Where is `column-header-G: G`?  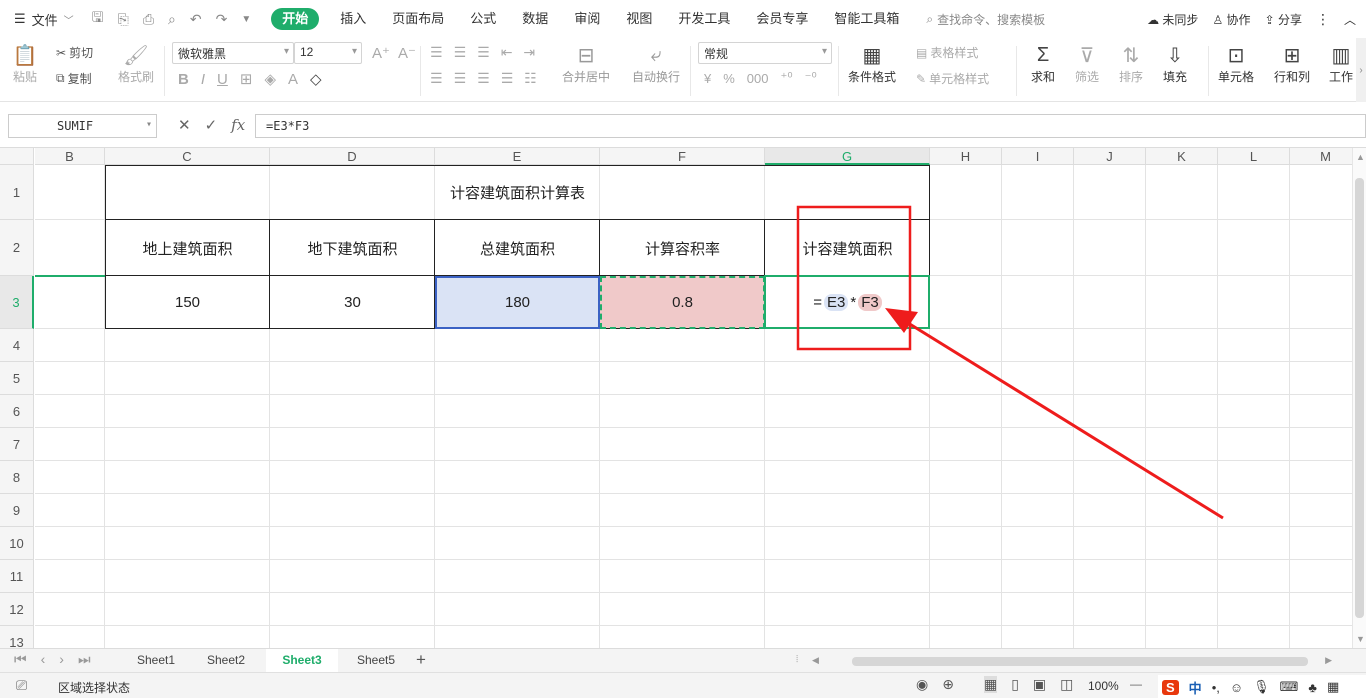
column-header-G: G is located at coordinates (847, 156).